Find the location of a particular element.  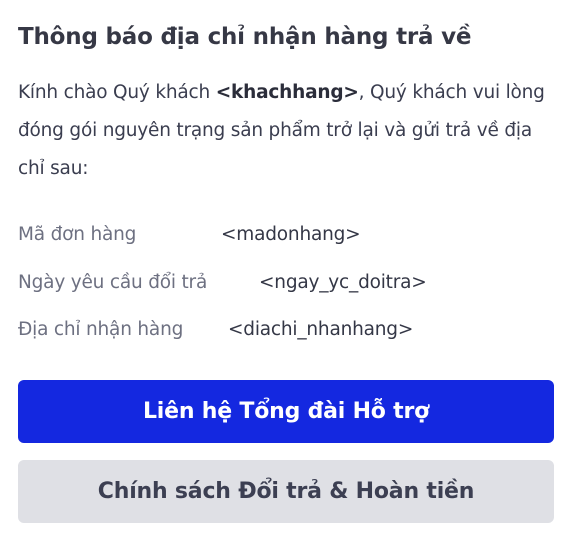

receiving-address-row: Địa chỉ nhận hàng <diachi_nhanhang> is located at coordinates (215, 329).